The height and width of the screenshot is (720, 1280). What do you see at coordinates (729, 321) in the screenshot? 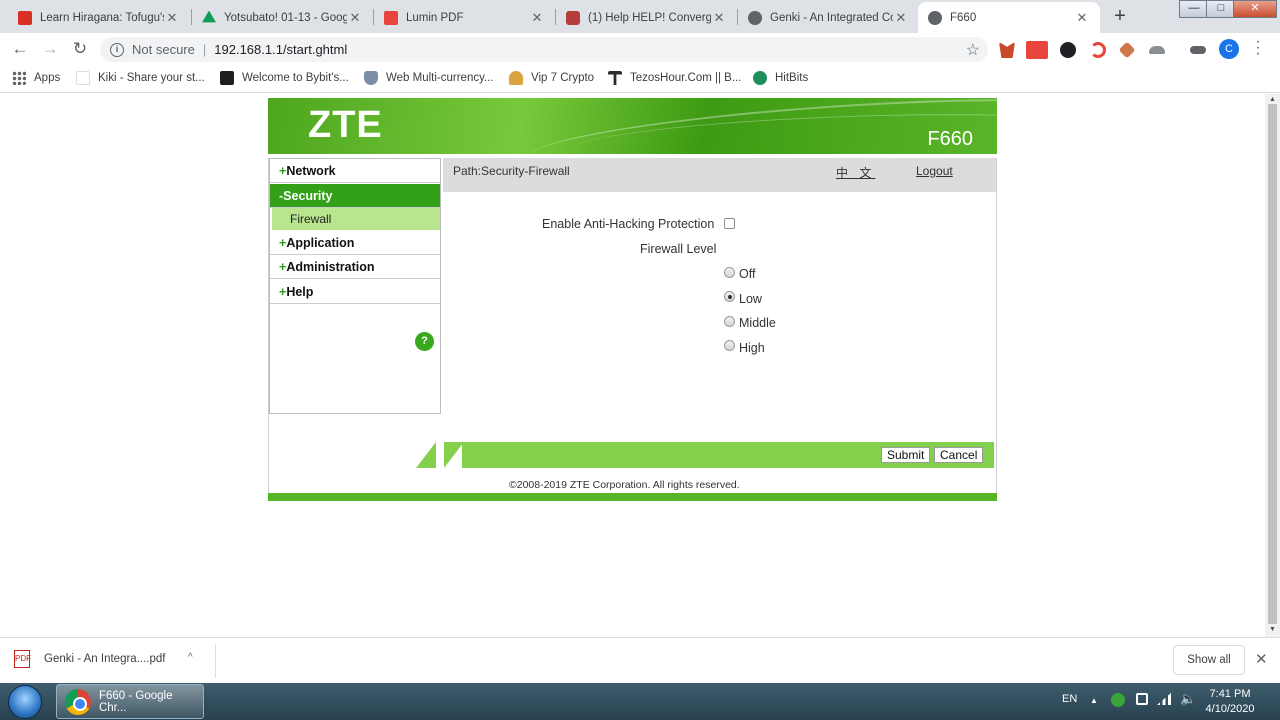
I see `firewall-level-middle-radio` at bounding box center [729, 321].